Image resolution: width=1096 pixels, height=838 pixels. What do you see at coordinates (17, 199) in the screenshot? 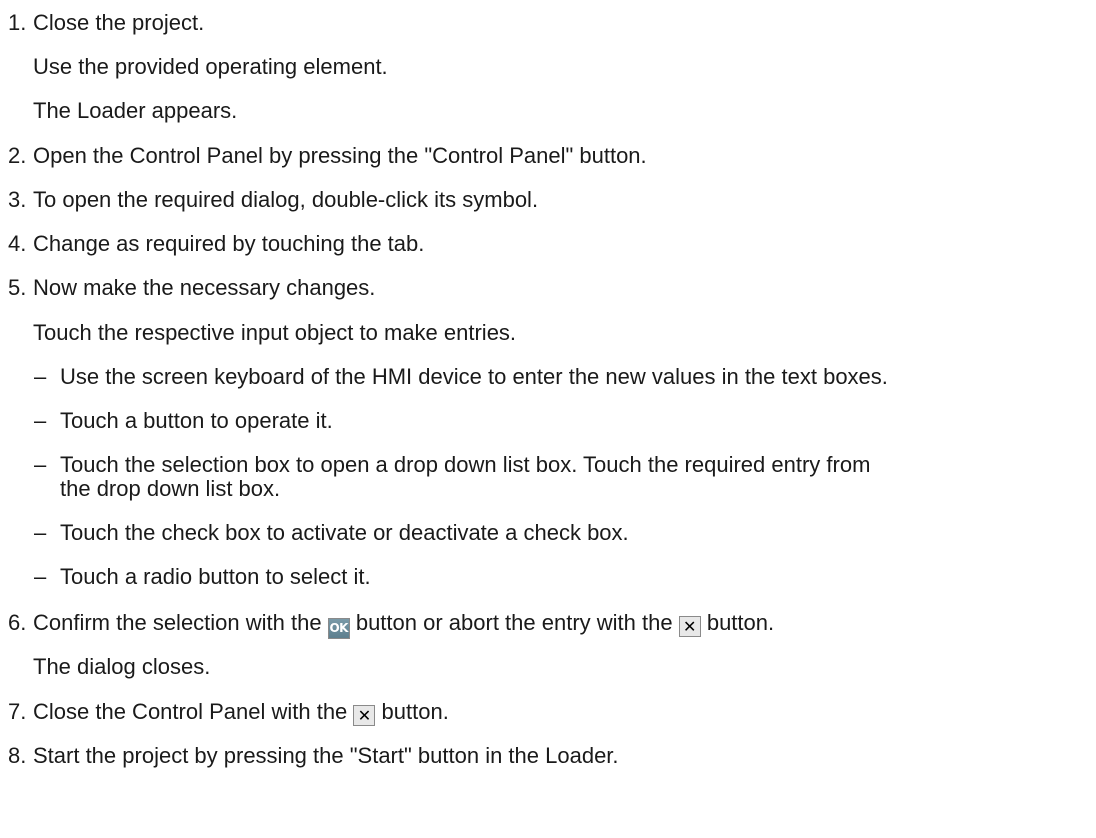
I see `step-number: 3.` at bounding box center [17, 199].